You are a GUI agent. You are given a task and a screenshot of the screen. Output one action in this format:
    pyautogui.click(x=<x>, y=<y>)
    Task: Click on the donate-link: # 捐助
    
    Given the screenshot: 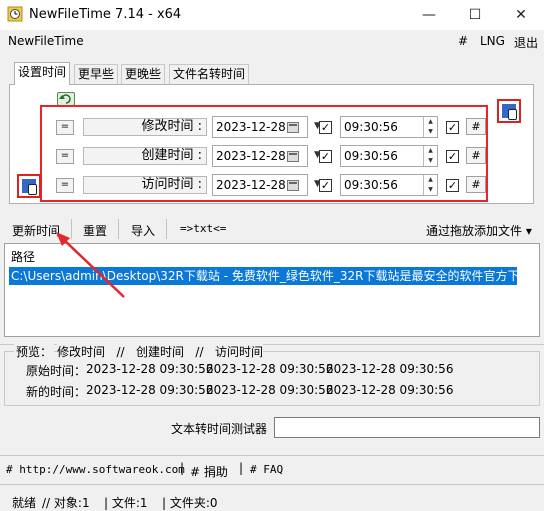 What is the action you would take?
    pyautogui.click(x=209, y=471)
    